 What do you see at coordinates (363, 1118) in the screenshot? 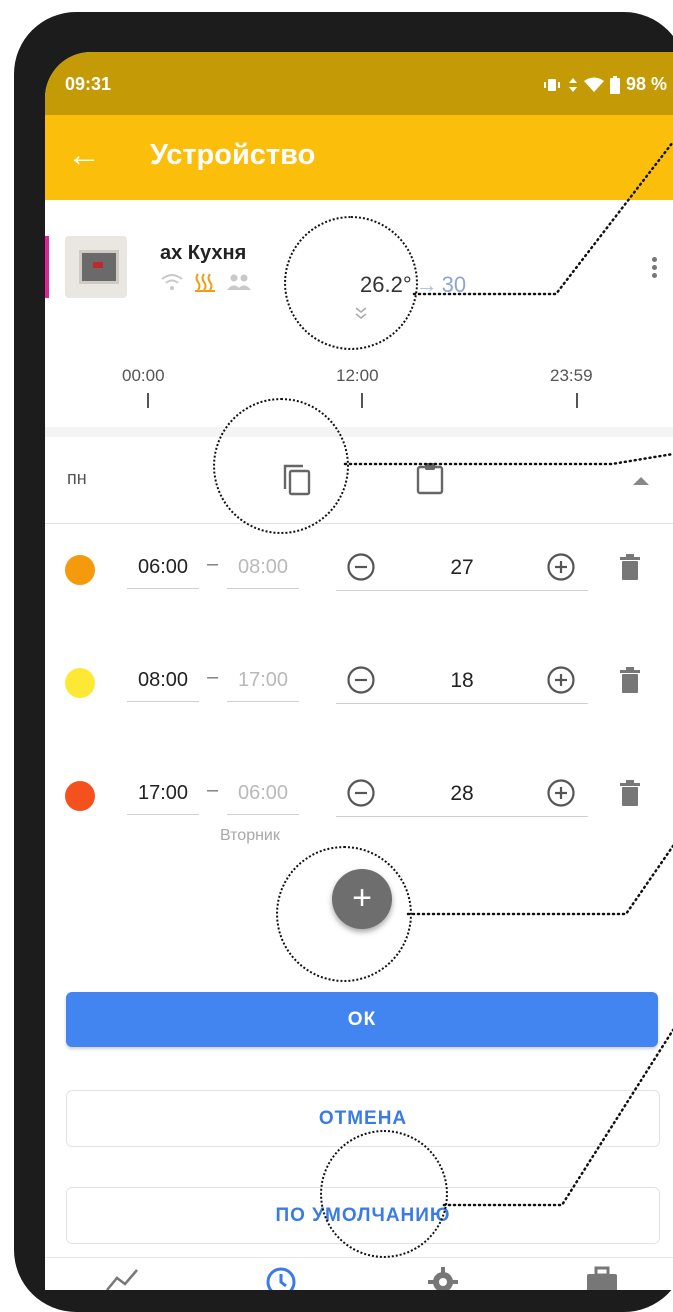
I see `cancel-button: ОТМЕНА` at bounding box center [363, 1118].